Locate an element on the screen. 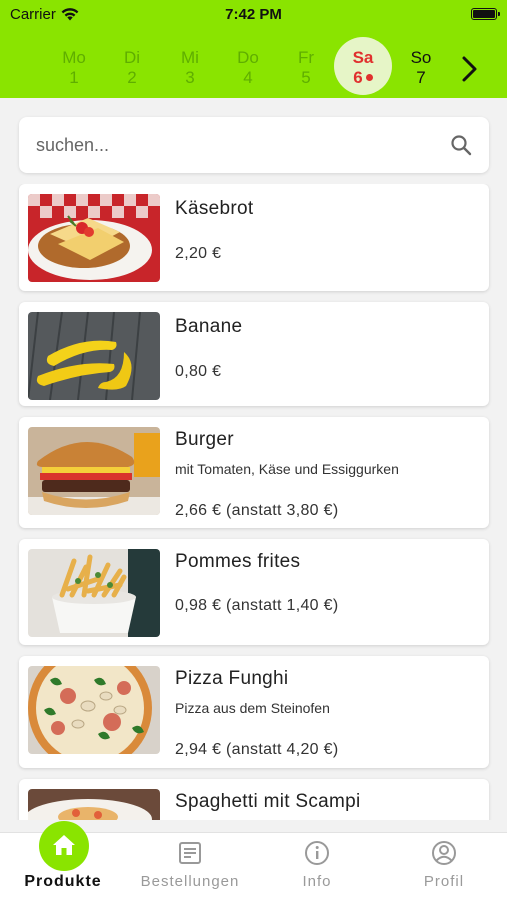  nav-info: Info is located at coordinates (317, 866).